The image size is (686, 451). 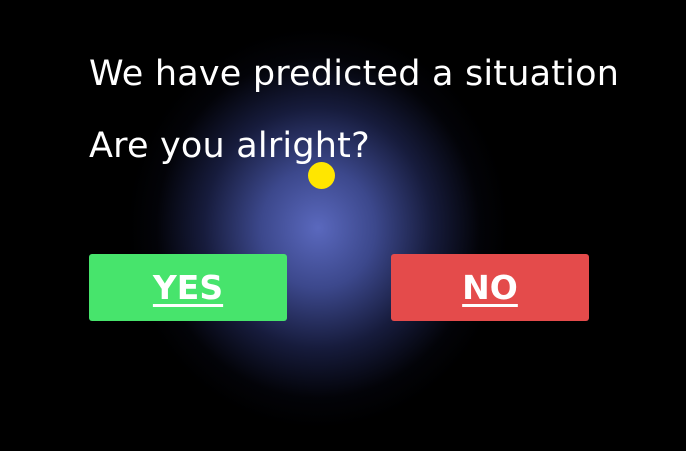 I want to click on yes-button-label: YES, so click(x=188, y=287).